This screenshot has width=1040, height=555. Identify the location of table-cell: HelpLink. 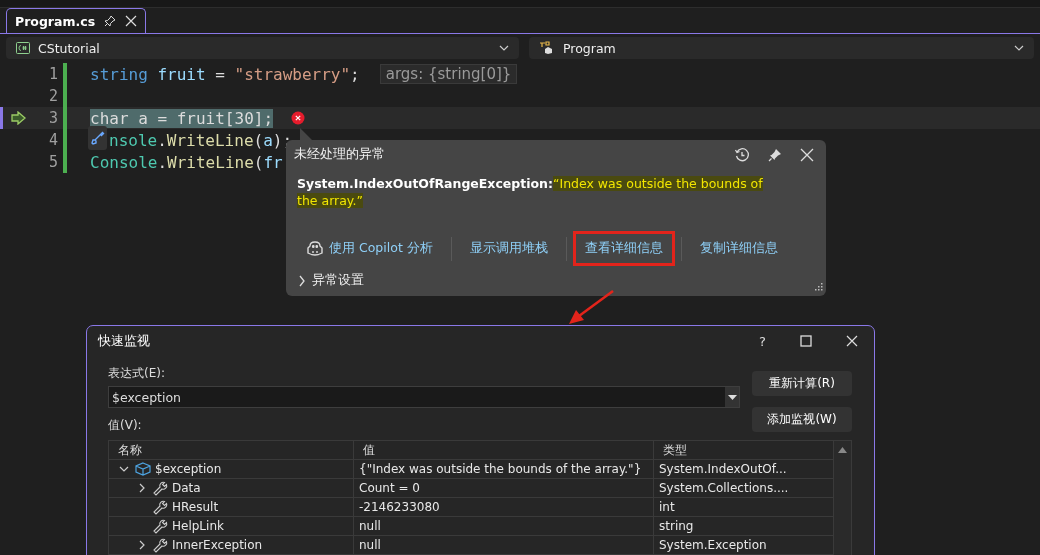
(198, 526).